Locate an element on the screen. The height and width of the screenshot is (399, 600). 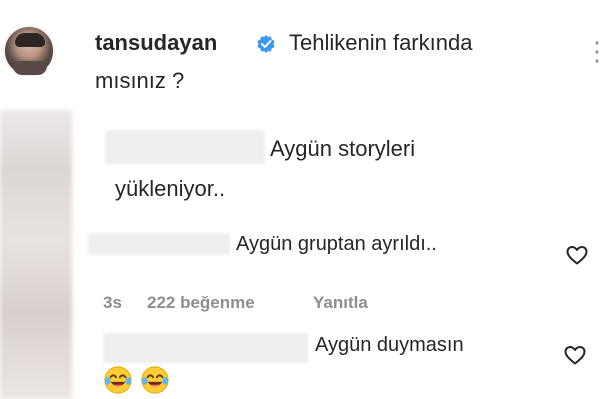
comment-1-line-1: Aygün storyleri is located at coordinates (343, 148).